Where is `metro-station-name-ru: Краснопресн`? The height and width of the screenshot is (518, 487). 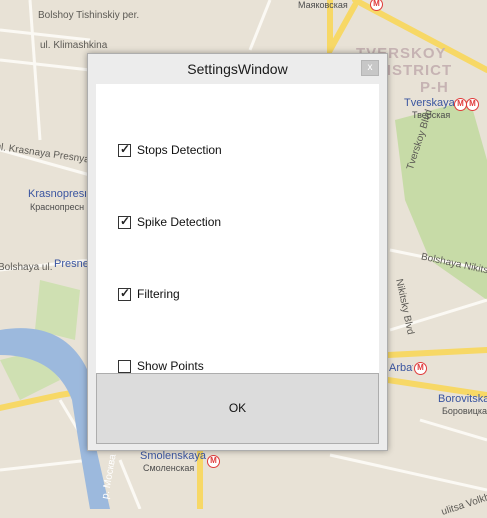
metro-station-name-ru: Краснопресн is located at coordinates (57, 207).